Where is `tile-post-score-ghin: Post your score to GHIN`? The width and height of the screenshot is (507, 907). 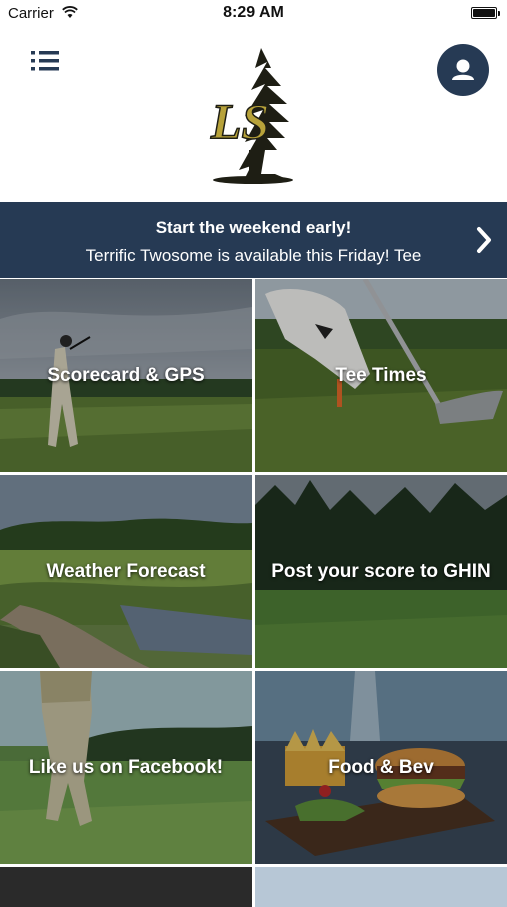
tile-post-score-ghin: Post your score to GHIN is located at coordinates (381, 571).